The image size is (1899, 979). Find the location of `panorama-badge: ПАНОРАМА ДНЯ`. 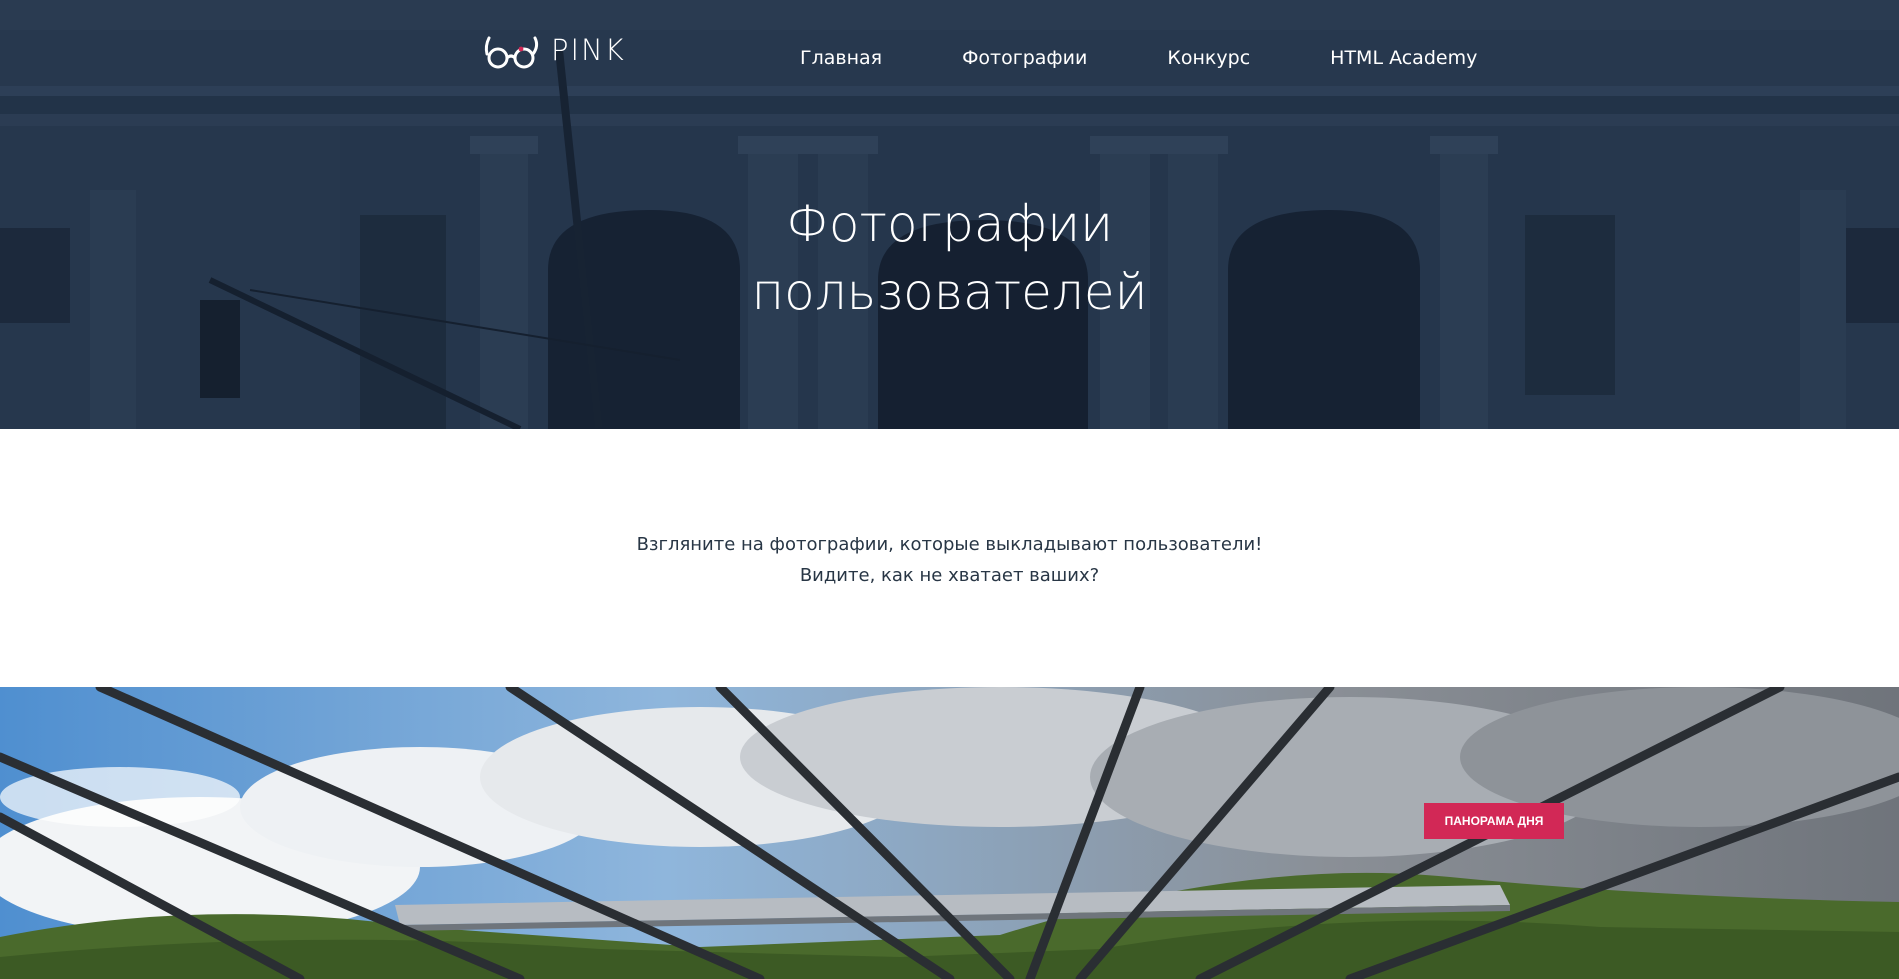

panorama-badge: ПАНОРАМА ДНЯ is located at coordinates (1494, 821).